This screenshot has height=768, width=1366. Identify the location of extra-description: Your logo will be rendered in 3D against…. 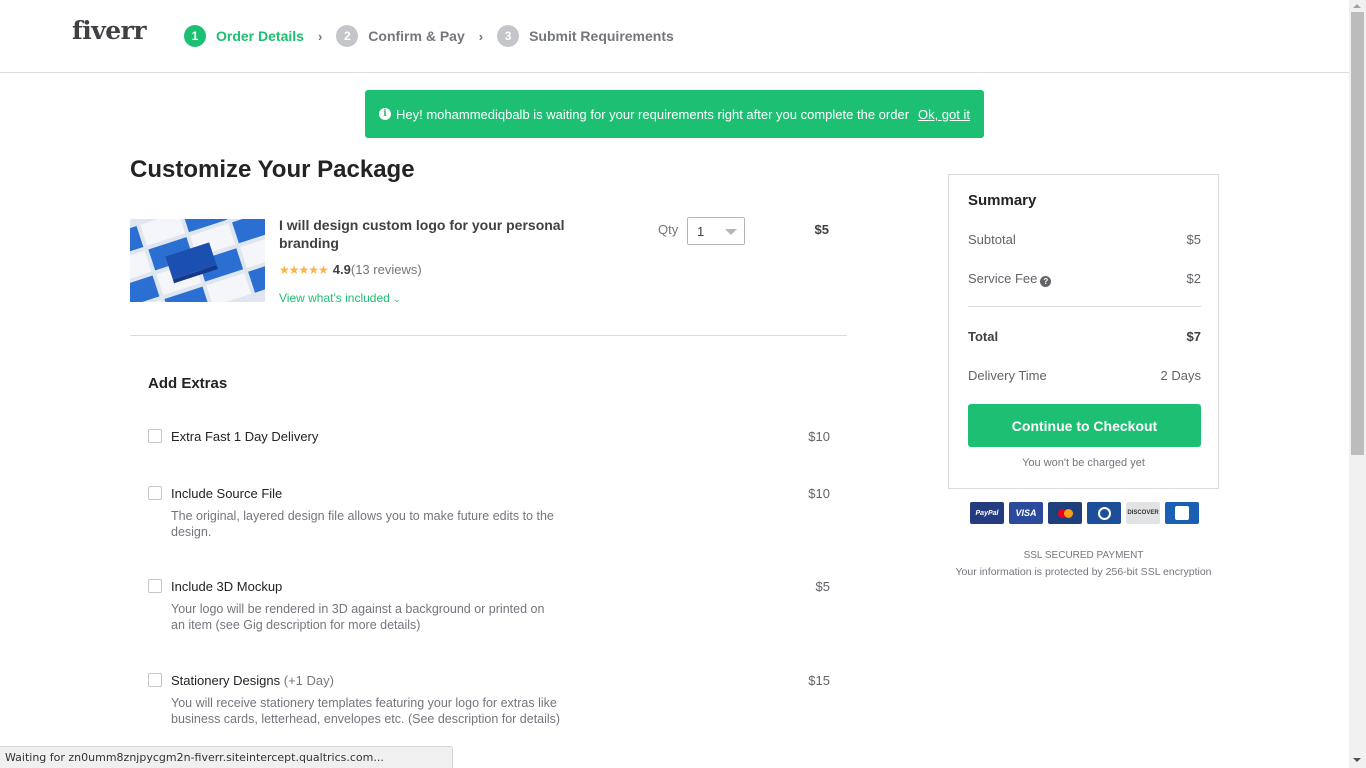
(358, 617).